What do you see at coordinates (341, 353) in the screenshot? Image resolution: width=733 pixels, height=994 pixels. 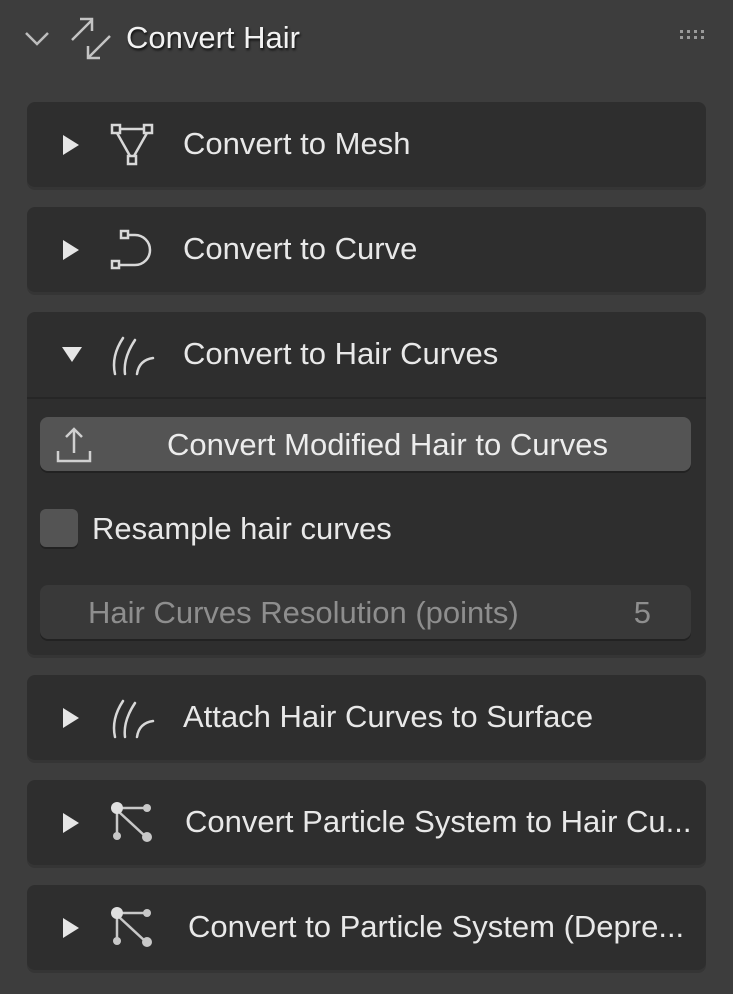 I see `subpanel-label: Convert to Hair Curves` at bounding box center [341, 353].